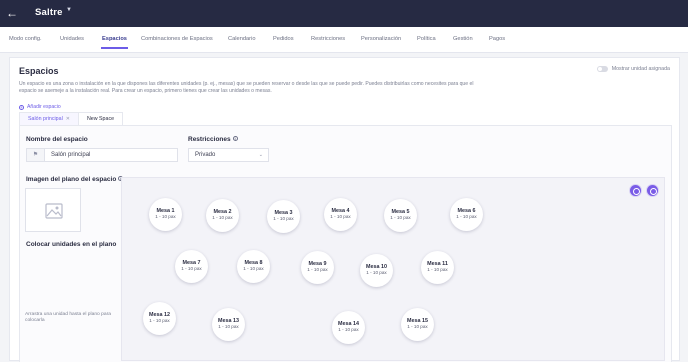 The width and height of the screenshot is (688, 362). I want to click on floorplan-image-upload, so click(53, 210).